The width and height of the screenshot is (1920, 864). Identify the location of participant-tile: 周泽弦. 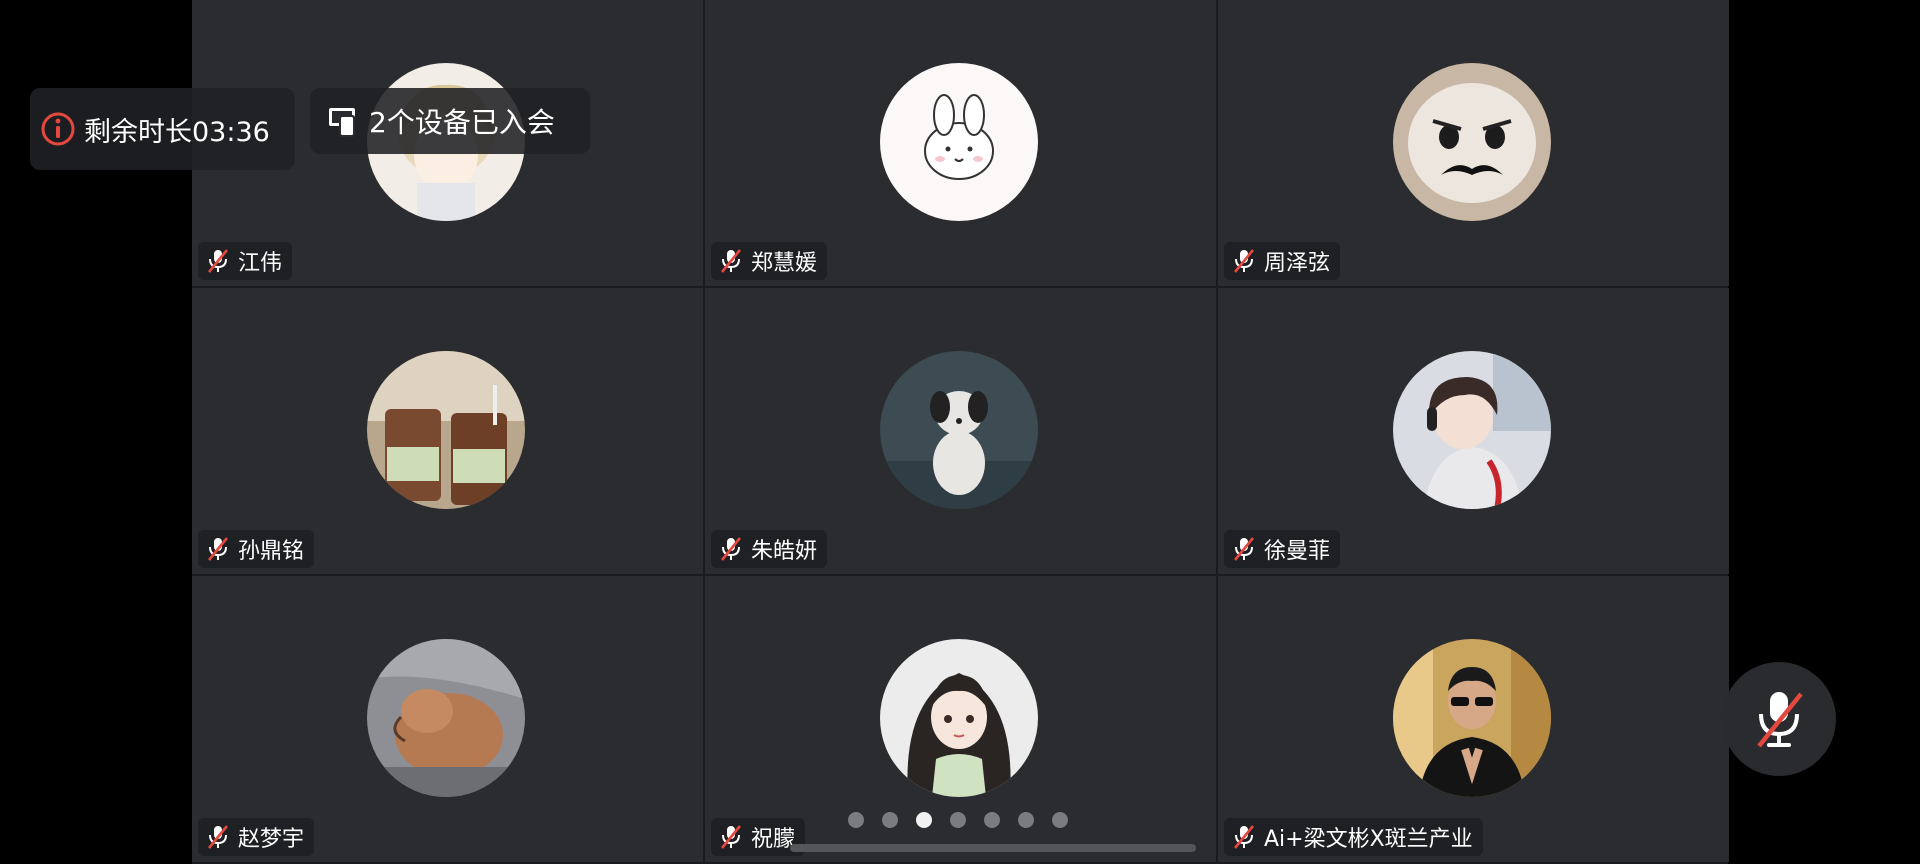
(1473, 143).